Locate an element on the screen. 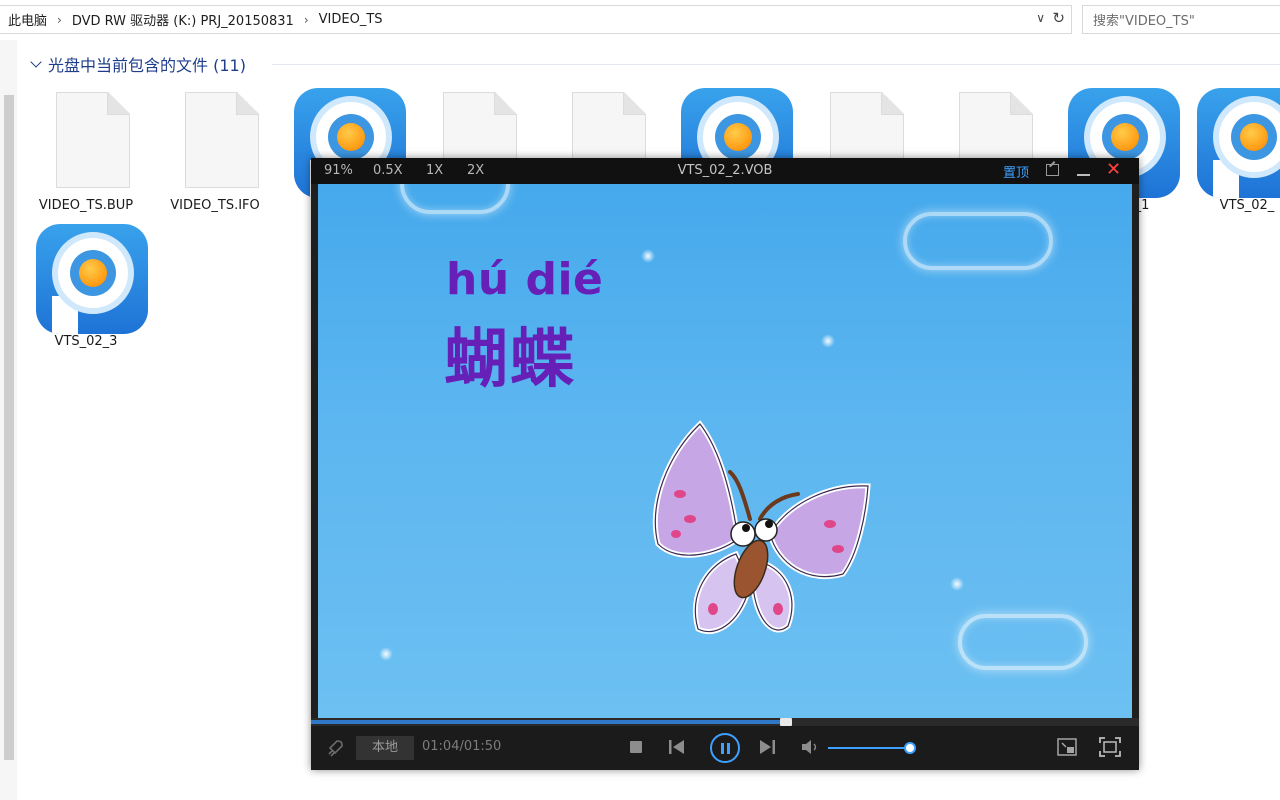 This screenshot has width=1280, height=800. seek-bar-progress is located at coordinates (548, 722).